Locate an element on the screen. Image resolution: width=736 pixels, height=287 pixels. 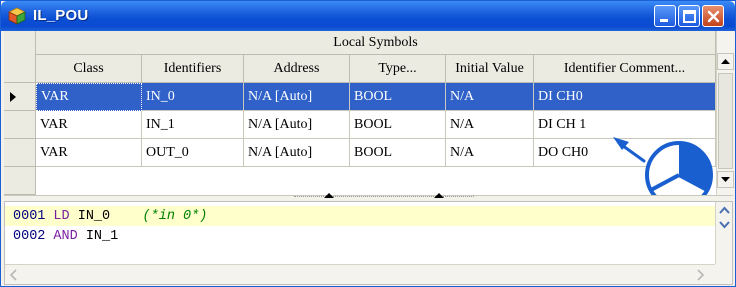
instruction-keyword: AND is located at coordinates (65, 236).